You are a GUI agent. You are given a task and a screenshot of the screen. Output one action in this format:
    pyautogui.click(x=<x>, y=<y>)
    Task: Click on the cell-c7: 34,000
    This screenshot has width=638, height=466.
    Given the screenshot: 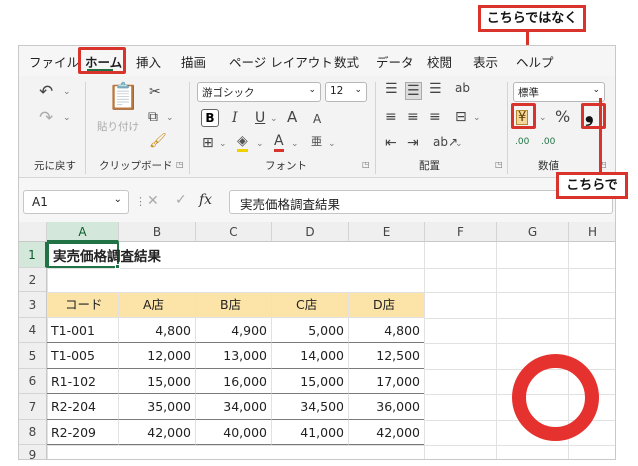 What is the action you would take?
    pyautogui.click(x=234, y=407)
    